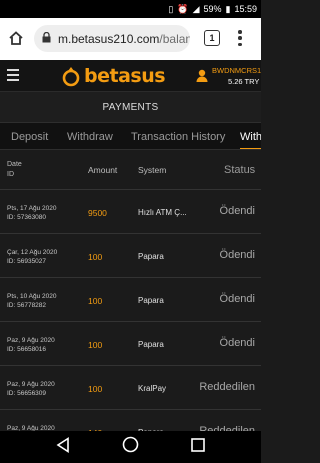 The image size is (320, 463). What do you see at coordinates (63, 447) in the screenshot?
I see `back-icon` at bounding box center [63, 447].